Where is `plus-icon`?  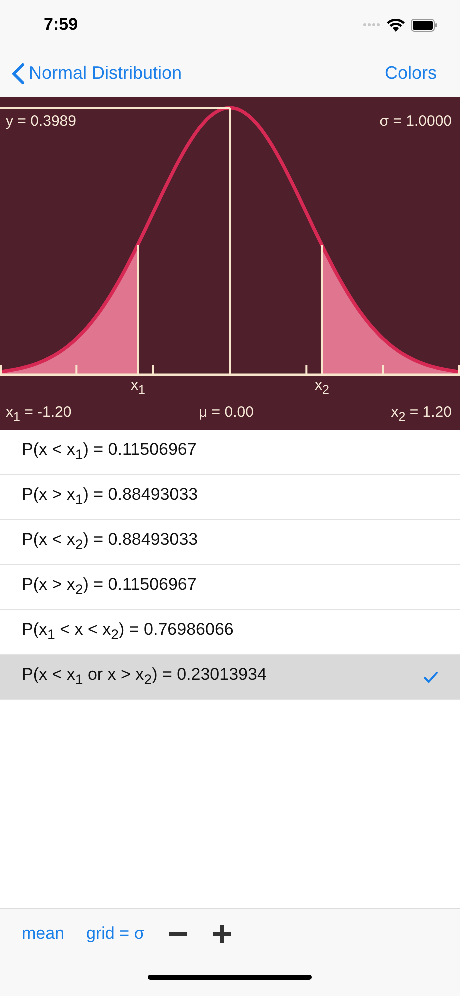
plus-icon is located at coordinates (221, 934).